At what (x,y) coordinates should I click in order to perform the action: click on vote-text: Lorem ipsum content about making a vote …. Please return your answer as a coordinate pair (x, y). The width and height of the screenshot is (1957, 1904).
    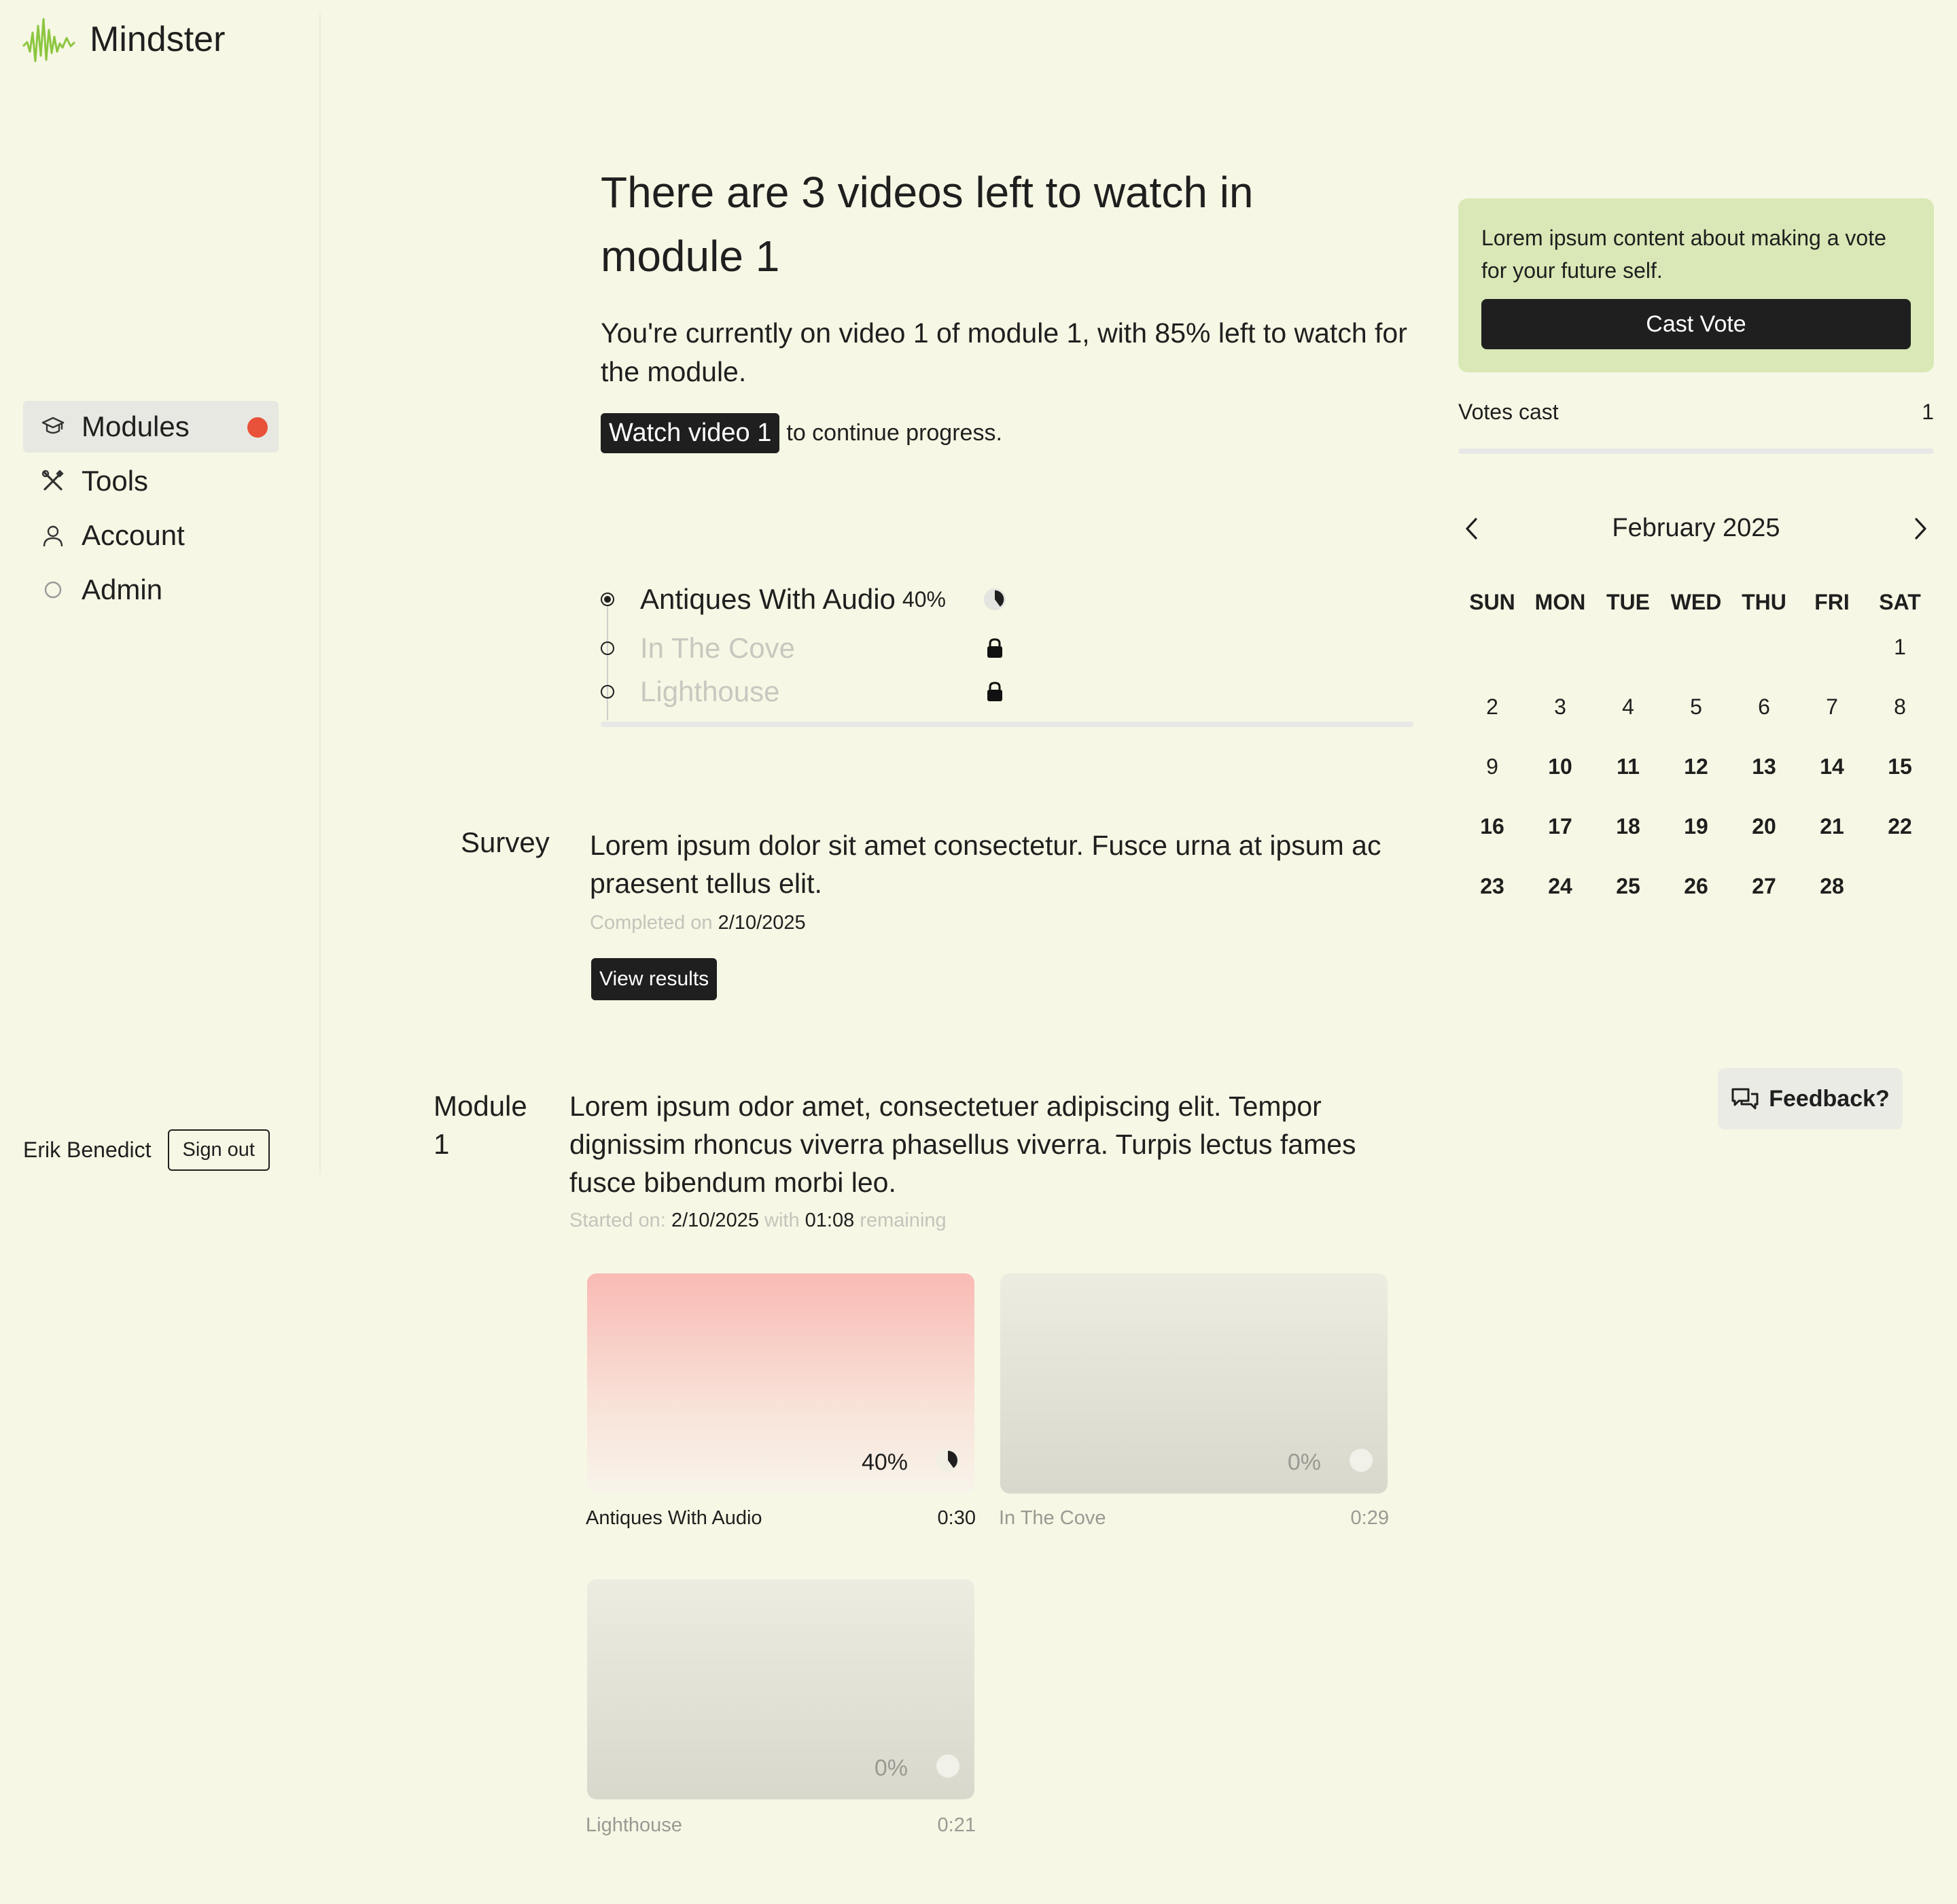
    Looking at the image, I should click on (1683, 255).